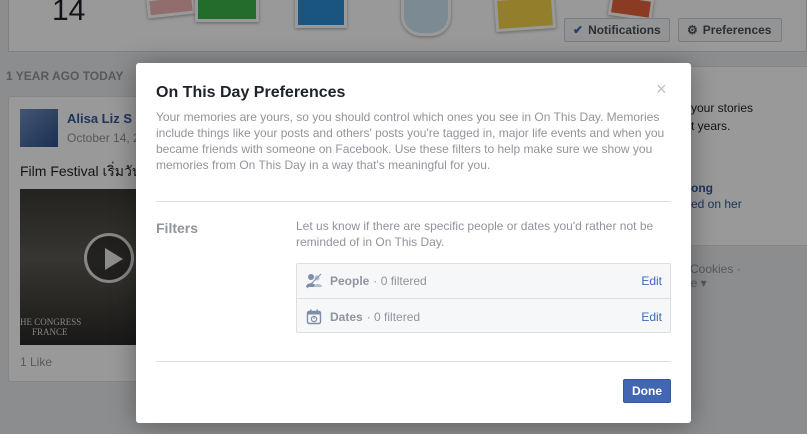 This screenshot has width=807, height=434. I want to click on filters-label: Filters, so click(177, 228).